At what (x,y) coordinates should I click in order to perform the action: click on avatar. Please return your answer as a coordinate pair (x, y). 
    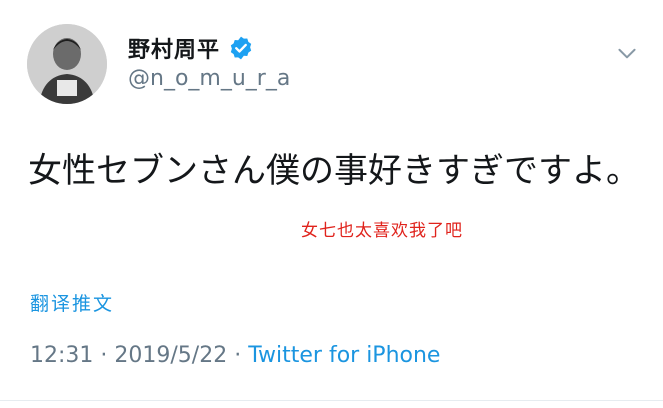
    Looking at the image, I should click on (67, 64).